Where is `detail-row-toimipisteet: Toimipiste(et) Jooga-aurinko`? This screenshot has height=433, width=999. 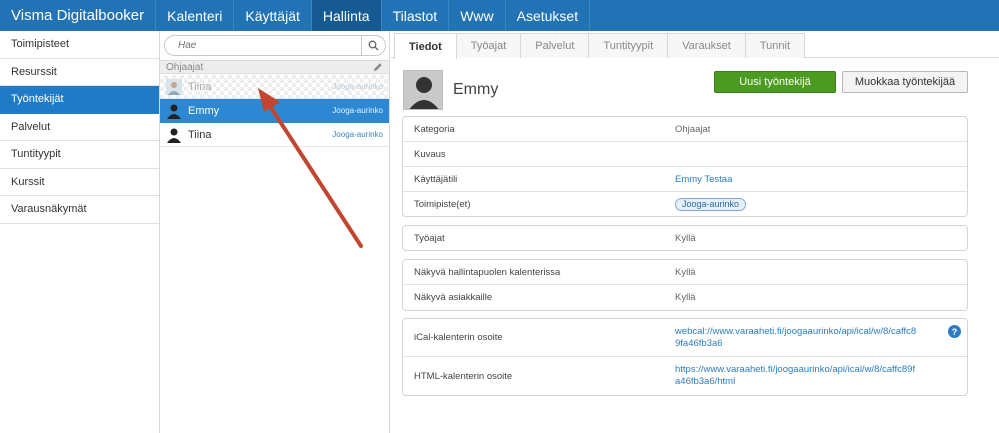 detail-row-toimipisteet: Toimipiste(et) Jooga-aurinko is located at coordinates (685, 204).